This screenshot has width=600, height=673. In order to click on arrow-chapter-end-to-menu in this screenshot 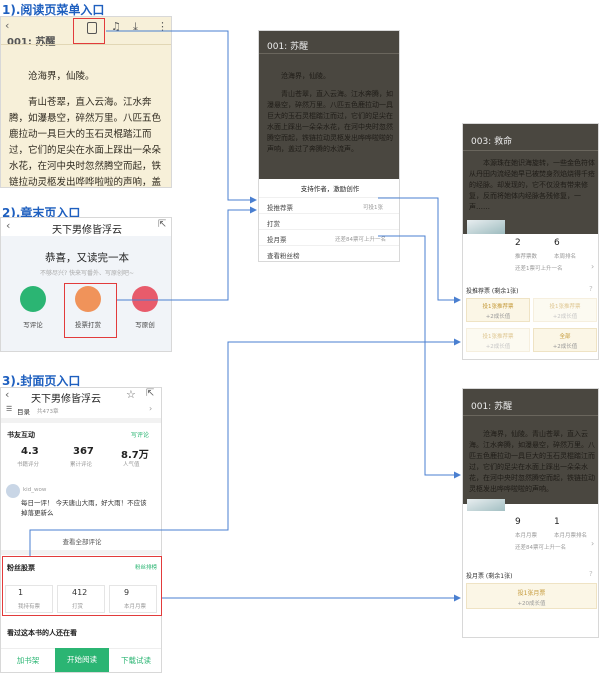, I will do `click(187, 253)`.